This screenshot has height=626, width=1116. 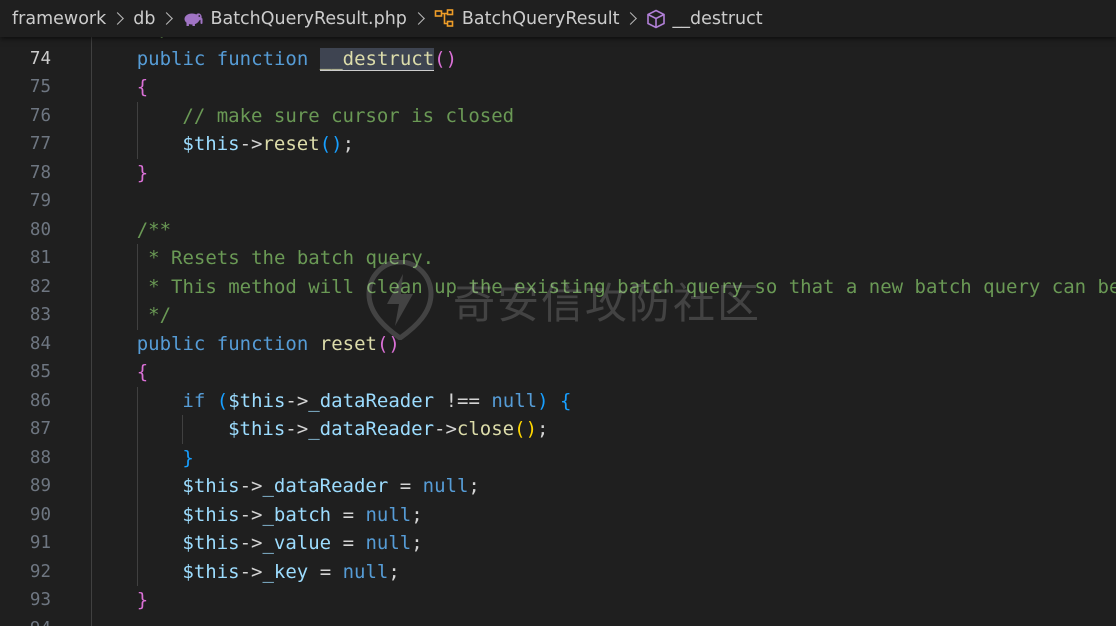 I want to click on code-line: 84 public function reset(), so click(x=558, y=344).